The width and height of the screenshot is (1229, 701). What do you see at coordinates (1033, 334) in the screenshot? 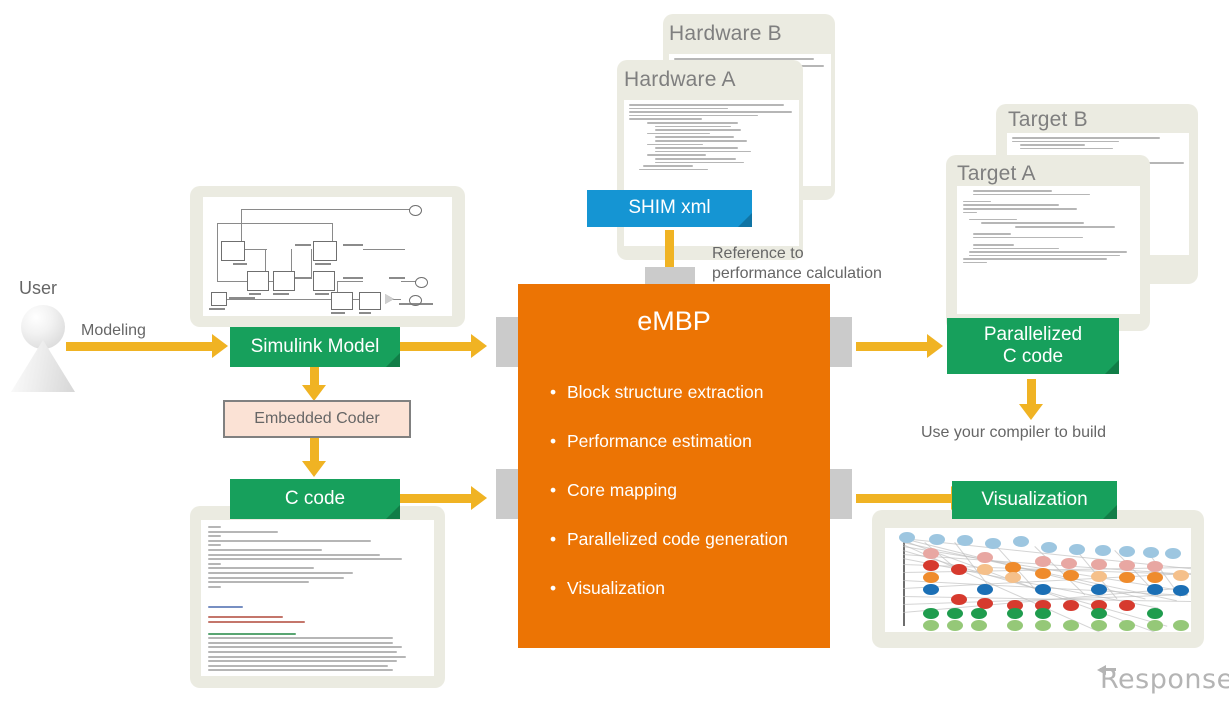
I see `parallelized-c-code-line-1: Parallelized` at bounding box center [1033, 334].